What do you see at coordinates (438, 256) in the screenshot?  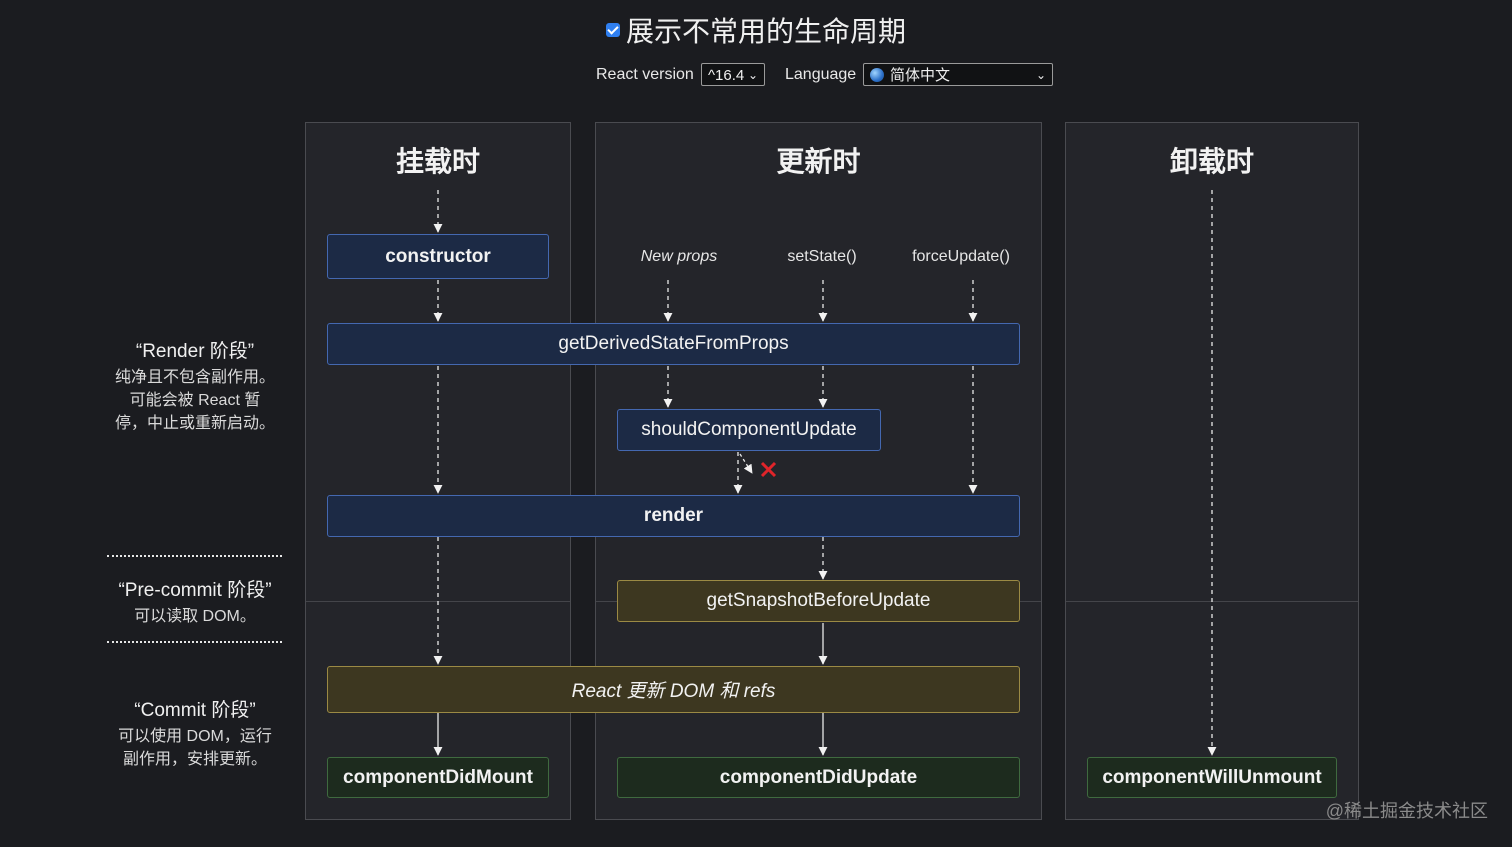 I see `constructor-box: constructor` at bounding box center [438, 256].